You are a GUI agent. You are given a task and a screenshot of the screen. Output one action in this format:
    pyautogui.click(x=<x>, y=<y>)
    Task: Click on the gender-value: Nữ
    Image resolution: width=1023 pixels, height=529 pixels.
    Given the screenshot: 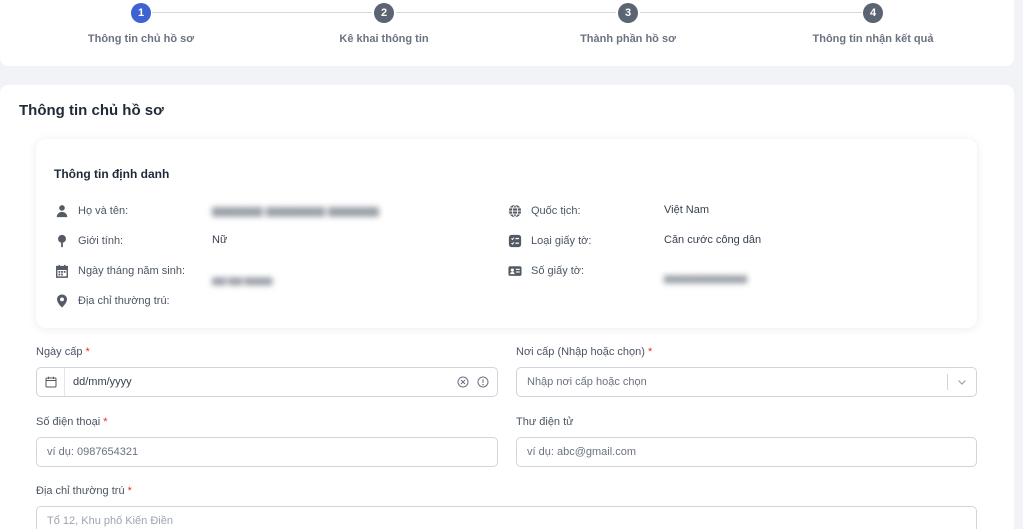 What is the action you would take?
    pyautogui.click(x=220, y=240)
    